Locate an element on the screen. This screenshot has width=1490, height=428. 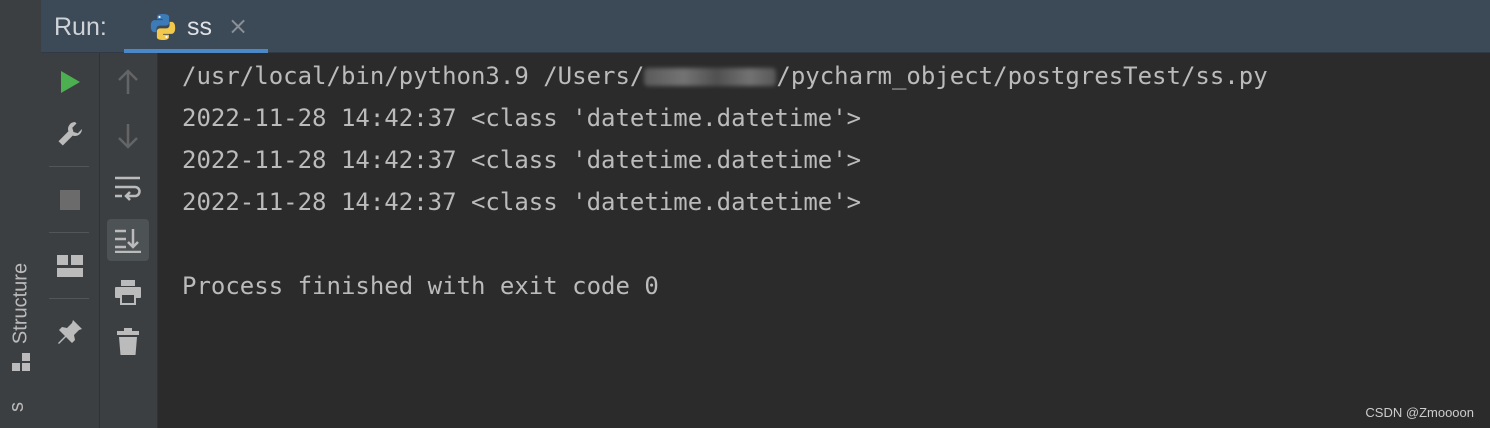
trash-icon is located at coordinates (128, 341).